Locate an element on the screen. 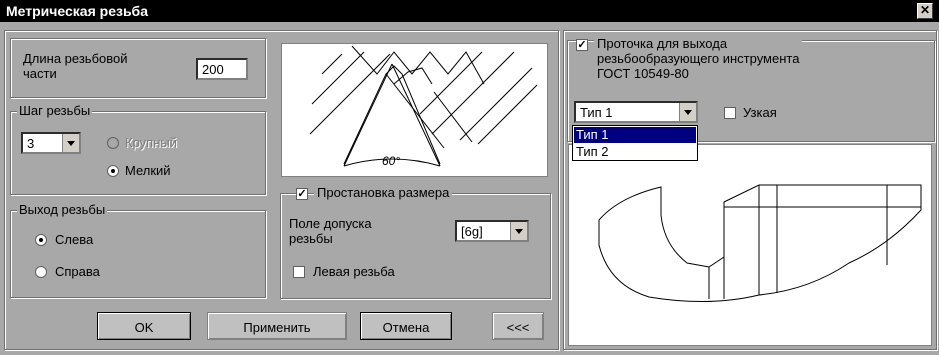 The image size is (939, 355). length-group: Длина резьбовой части 200 is located at coordinates (138, 68).